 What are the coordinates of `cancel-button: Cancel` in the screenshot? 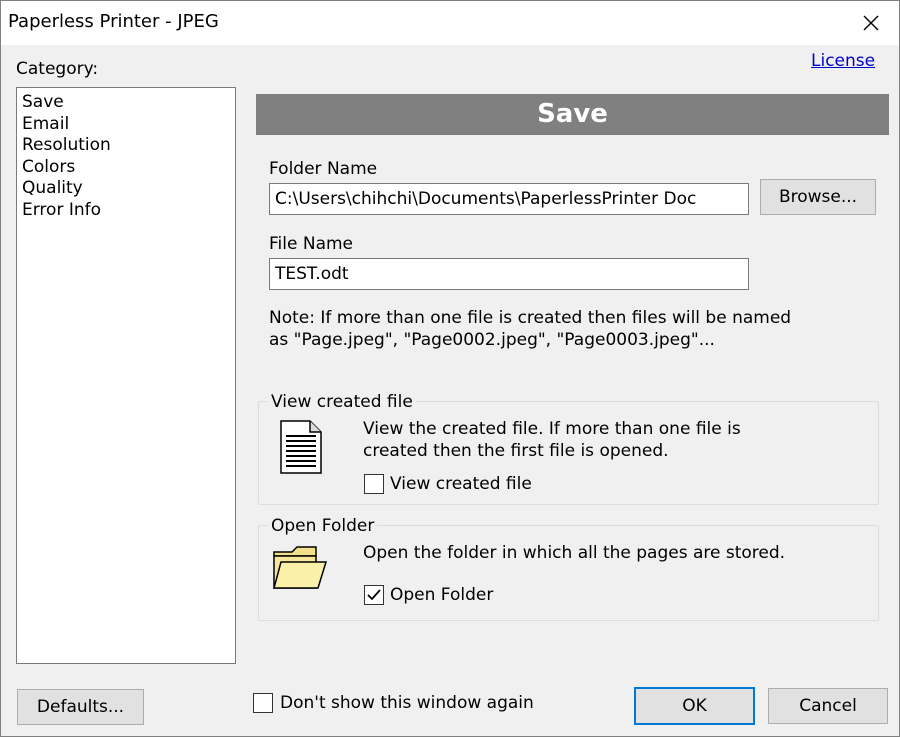 It's located at (828, 706).